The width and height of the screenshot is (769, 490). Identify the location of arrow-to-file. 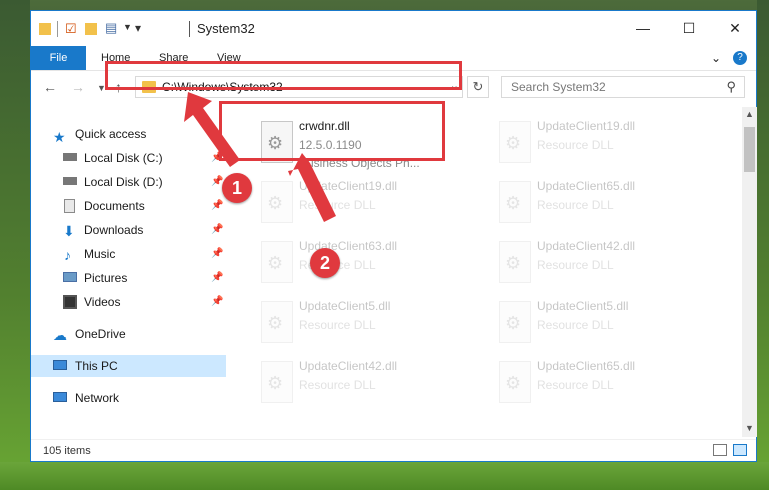
(312, 187).